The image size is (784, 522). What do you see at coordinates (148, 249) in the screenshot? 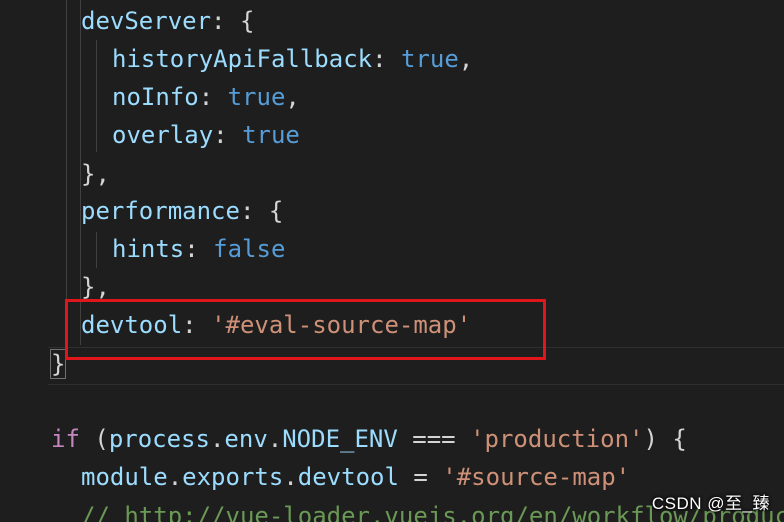
I see `code-property: hints` at bounding box center [148, 249].